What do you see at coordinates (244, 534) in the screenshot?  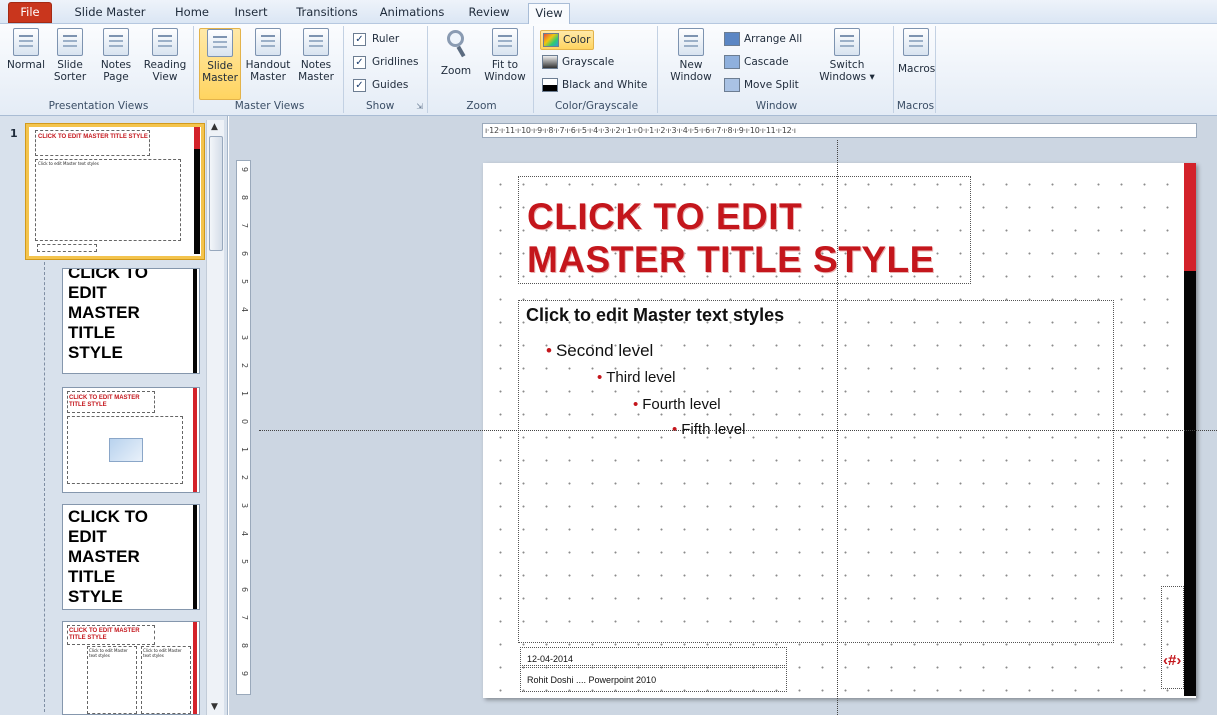 I see `vruler-tick: 4` at bounding box center [244, 534].